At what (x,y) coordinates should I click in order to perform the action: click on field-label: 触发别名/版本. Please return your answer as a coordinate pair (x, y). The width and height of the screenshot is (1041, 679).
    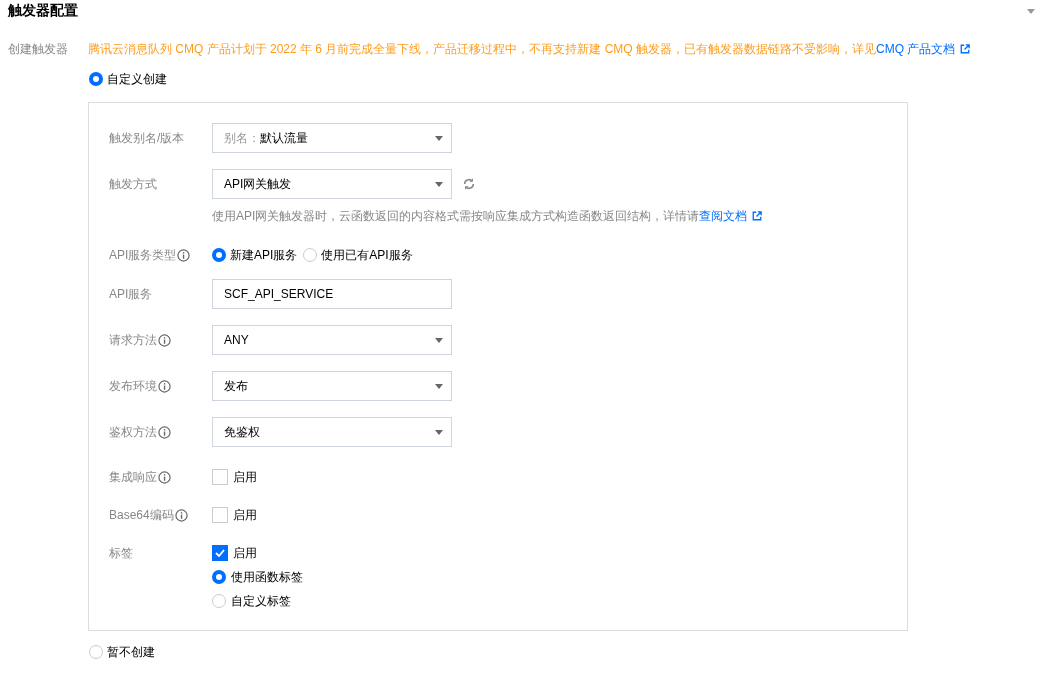
    Looking at the image, I should click on (147, 138).